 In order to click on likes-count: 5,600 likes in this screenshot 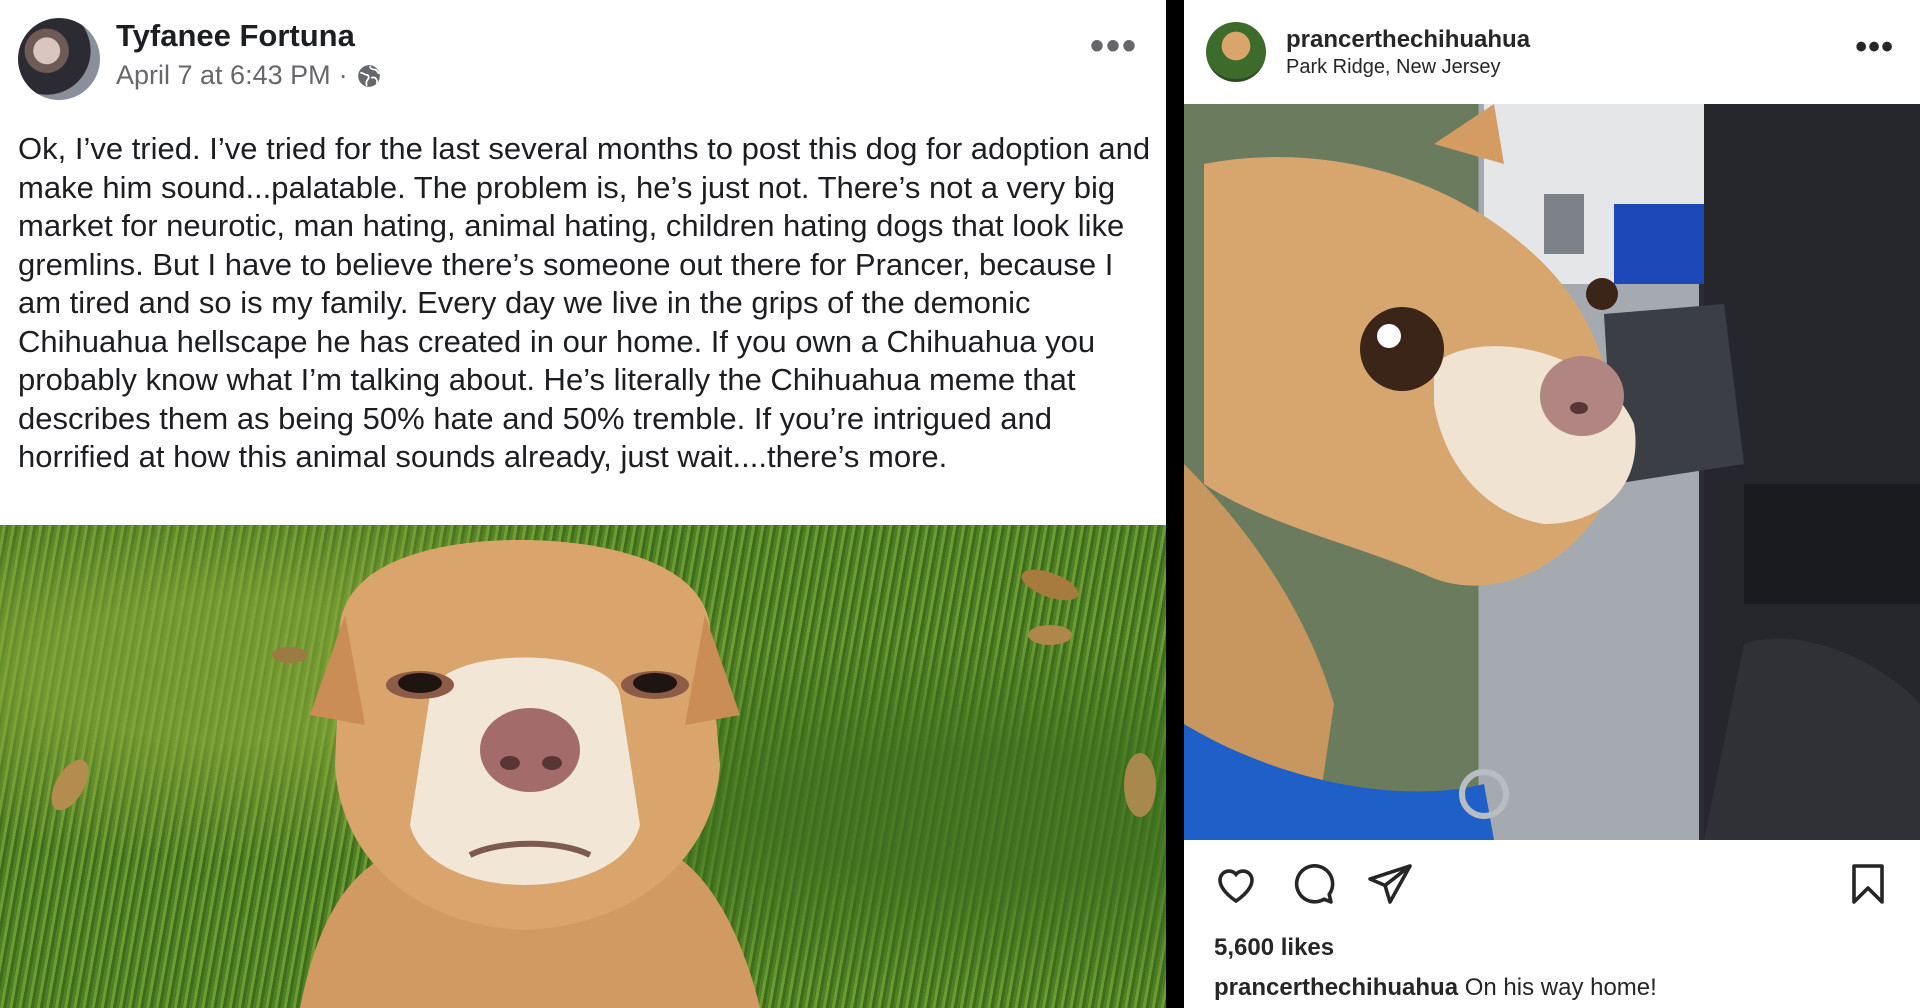, I will do `click(1274, 948)`.